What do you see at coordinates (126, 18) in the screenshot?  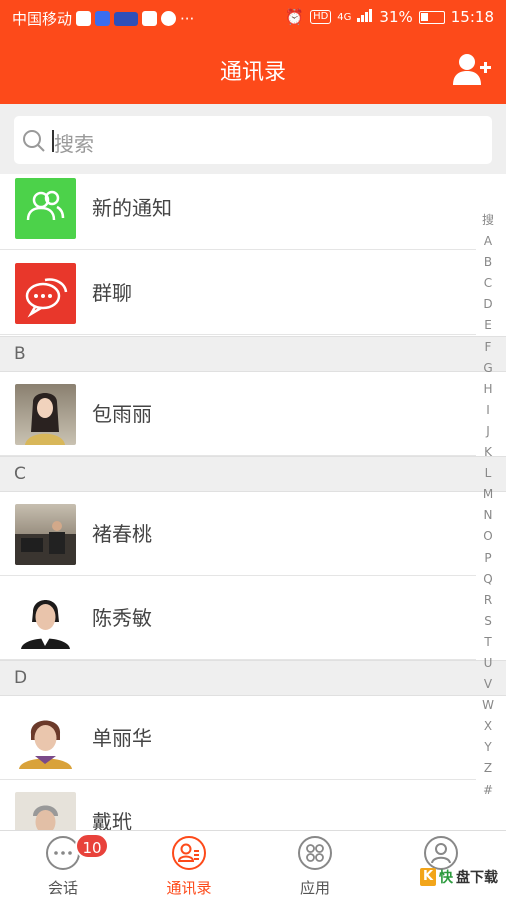 I see `news-notification-icon` at bounding box center [126, 18].